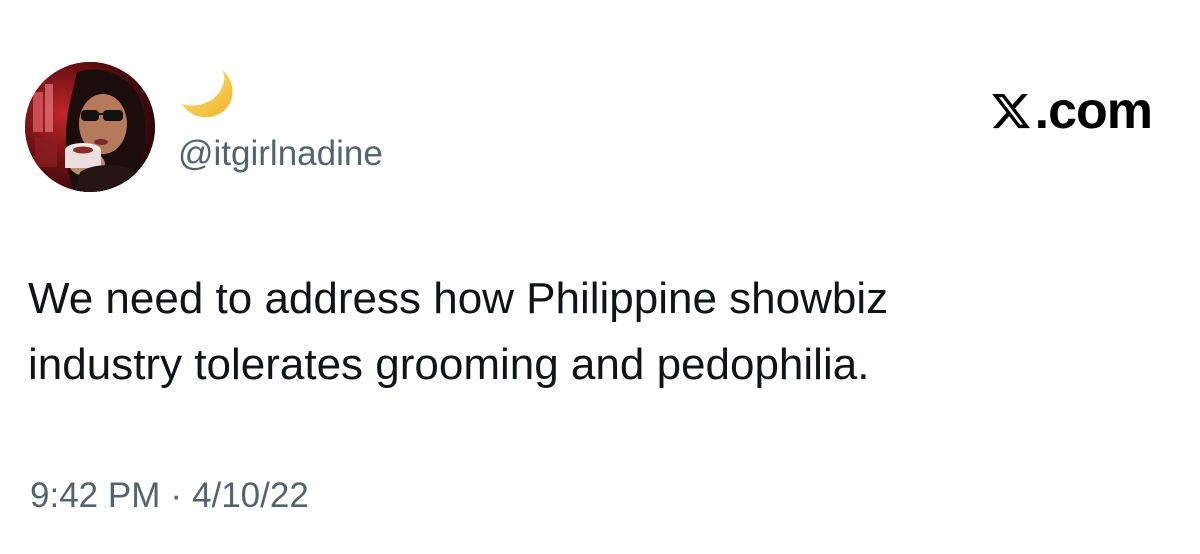 This screenshot has width=1200, height=554. I want to click on x-logo-icon, so click(1010, 111).